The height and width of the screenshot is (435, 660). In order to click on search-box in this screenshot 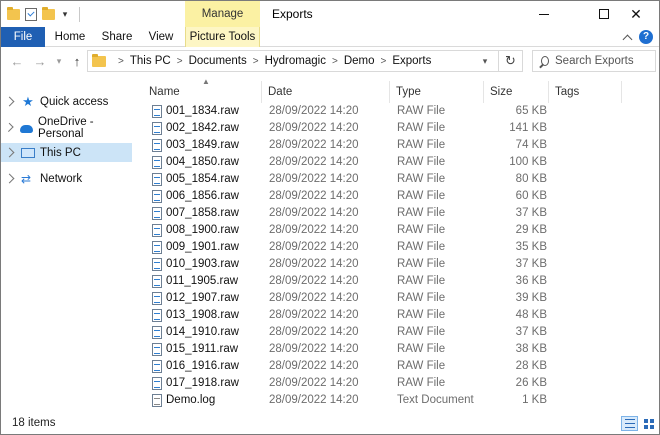, I will do `click(594, 61)`.